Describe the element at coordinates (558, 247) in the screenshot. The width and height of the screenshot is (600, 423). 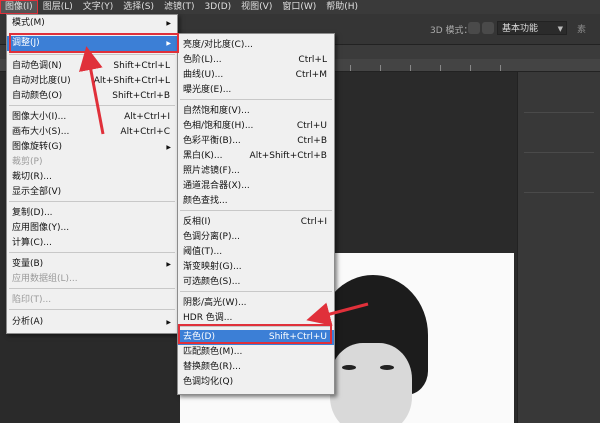
I see `right-panel` at that location.